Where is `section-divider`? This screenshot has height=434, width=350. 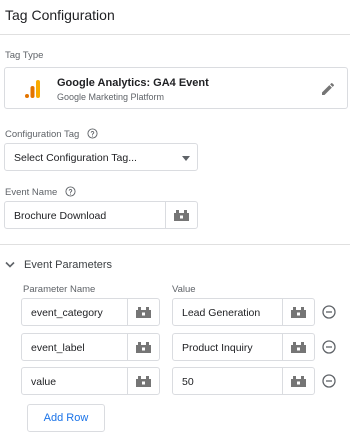 section-divider is located at coordinates (175, 244).